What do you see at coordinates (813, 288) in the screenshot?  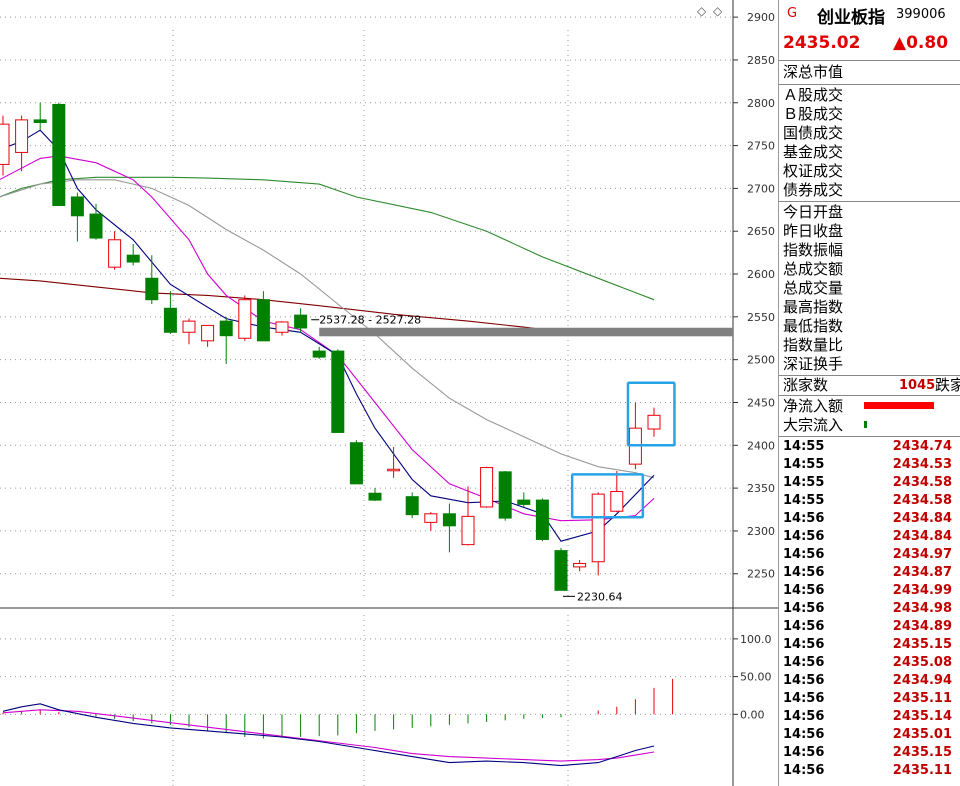 I see `panel-row: 总成交量` at bounding box center [813, 288].